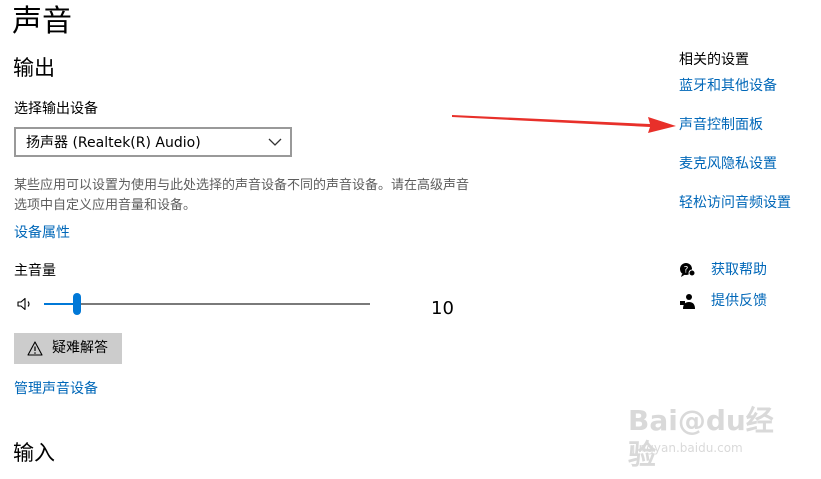 Image resolution: width=821 pixels, height=479 pixels. What do you see at coordinates (721, 125) in the screenshot?
I see `related-link-sound-control-panel: 声音控制面板` at bounding box center [721, 125].